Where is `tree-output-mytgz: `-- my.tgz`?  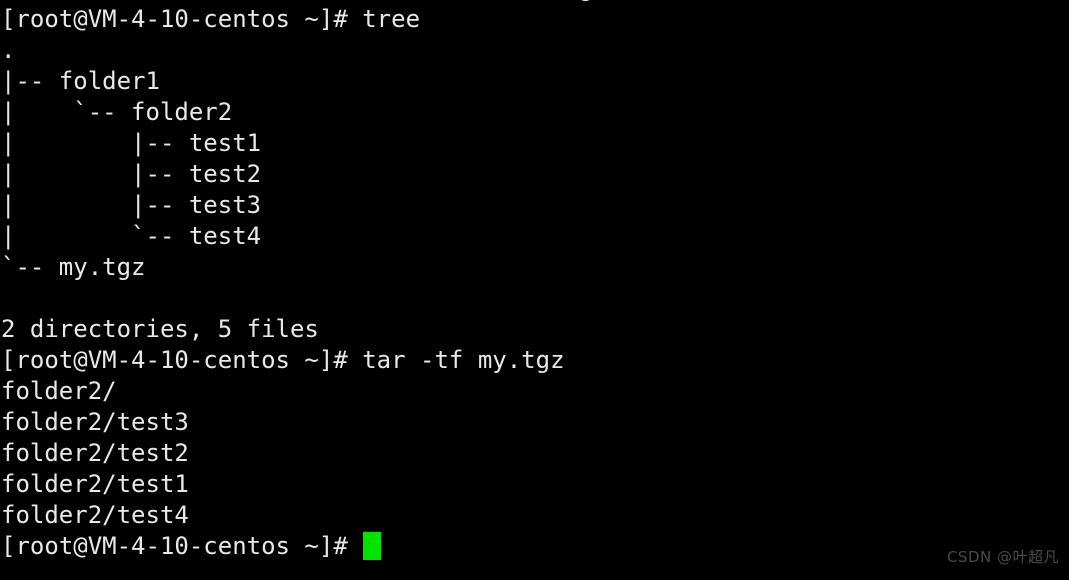 tree-output-mytgz: `-- my.tgz is located at coordinates (73, 267).